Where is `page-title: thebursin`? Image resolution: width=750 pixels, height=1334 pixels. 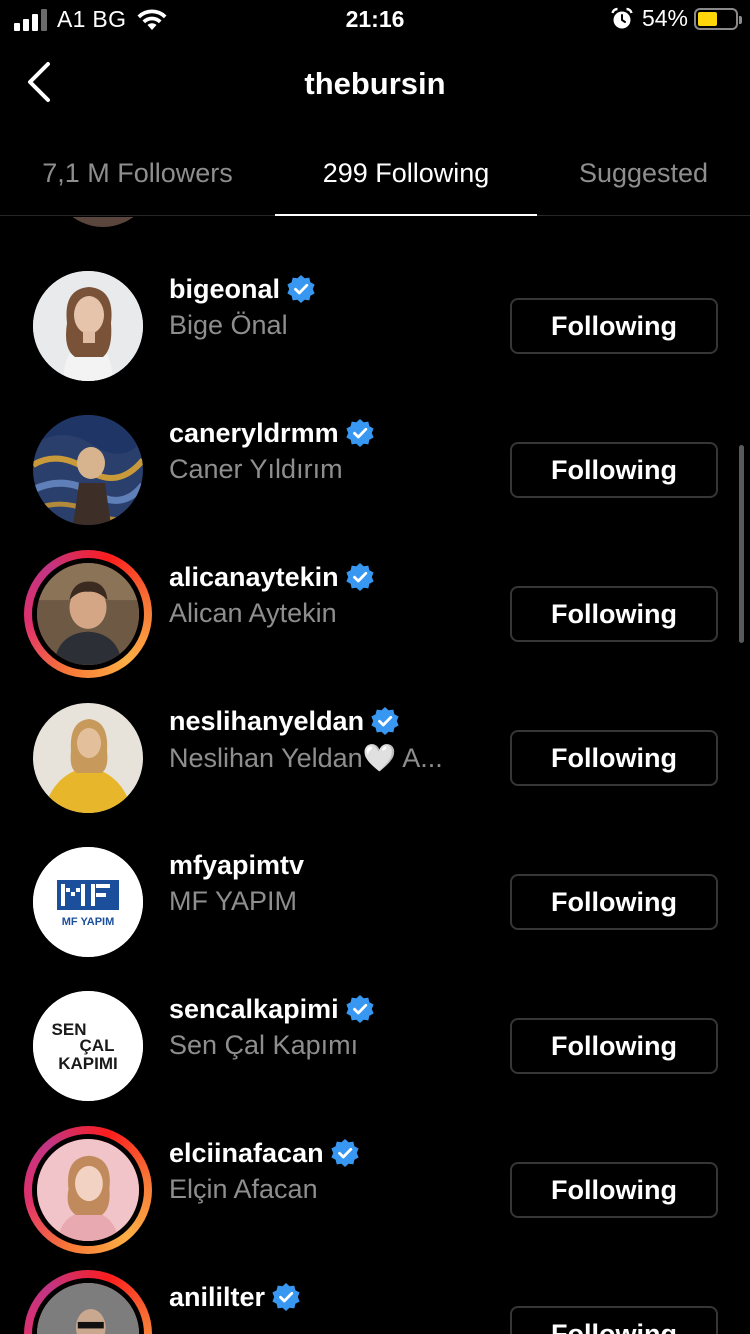 page-title: thebursin is located at coordinates (375, 83).